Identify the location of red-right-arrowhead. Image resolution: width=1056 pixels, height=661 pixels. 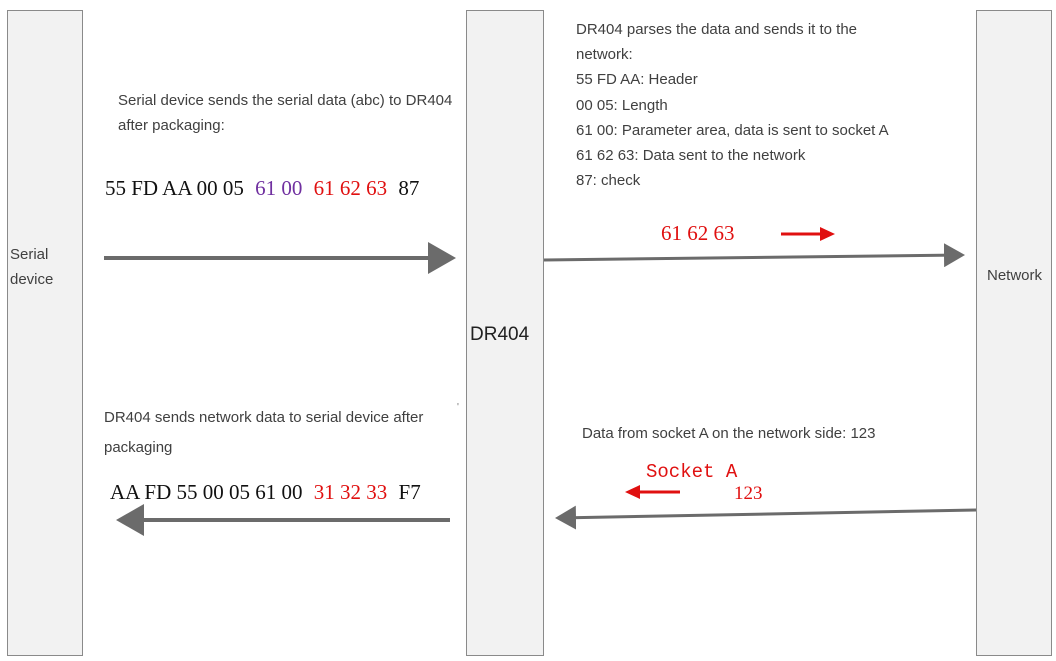
(827, 234).